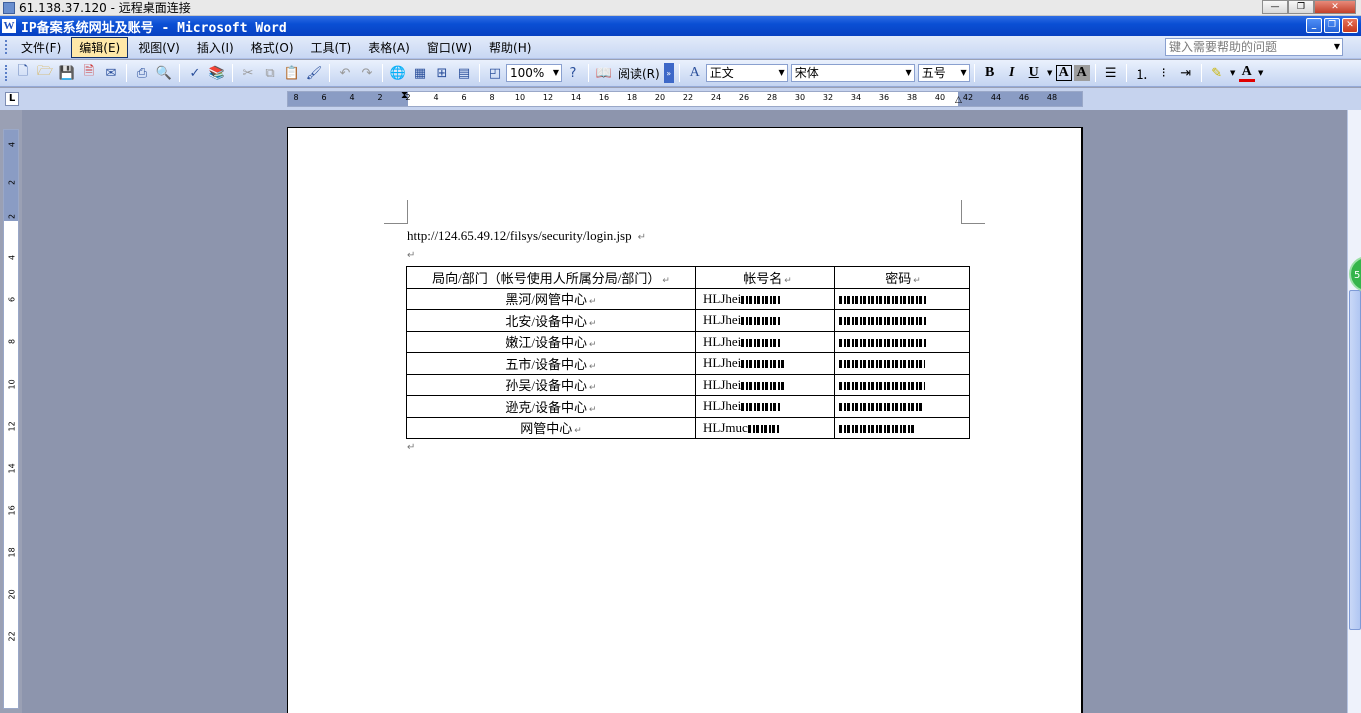 The height and width of the screenshot is (713, 1361). What do you see at coordinates (746, 73) in the screenshot?
I see `style-select: 正文 ▼` at bounding box center [746, 73].